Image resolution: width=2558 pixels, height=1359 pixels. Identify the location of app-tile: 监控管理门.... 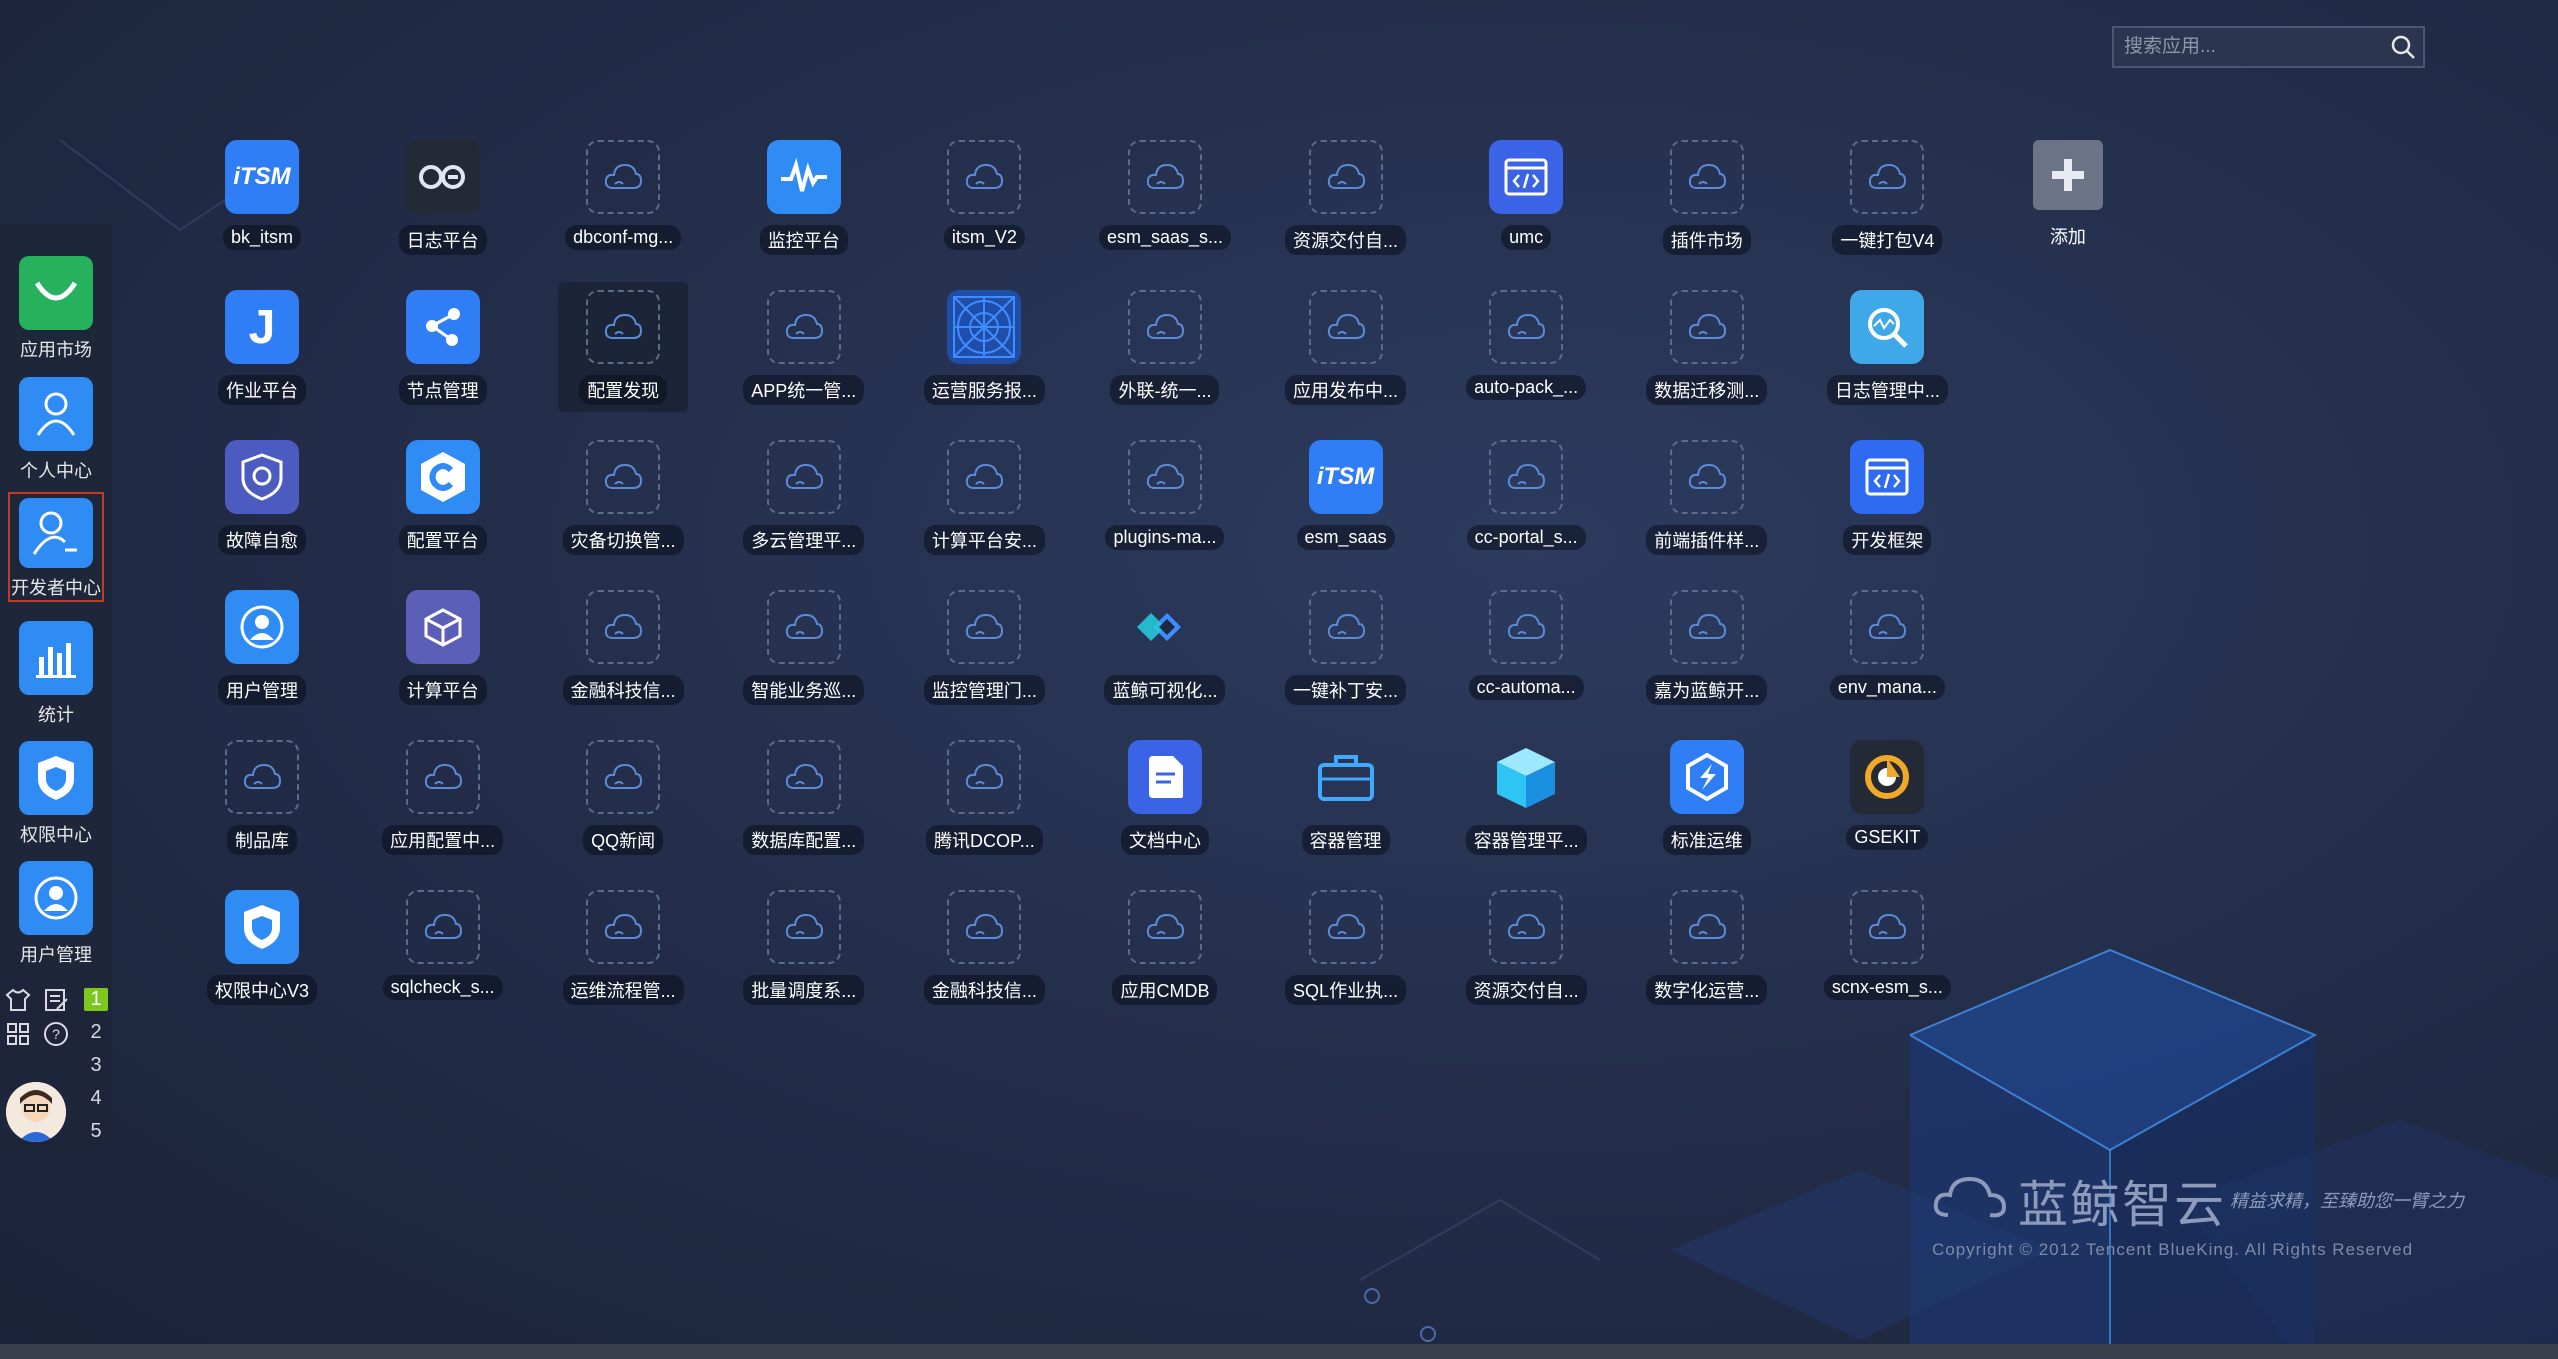
(984, 647).